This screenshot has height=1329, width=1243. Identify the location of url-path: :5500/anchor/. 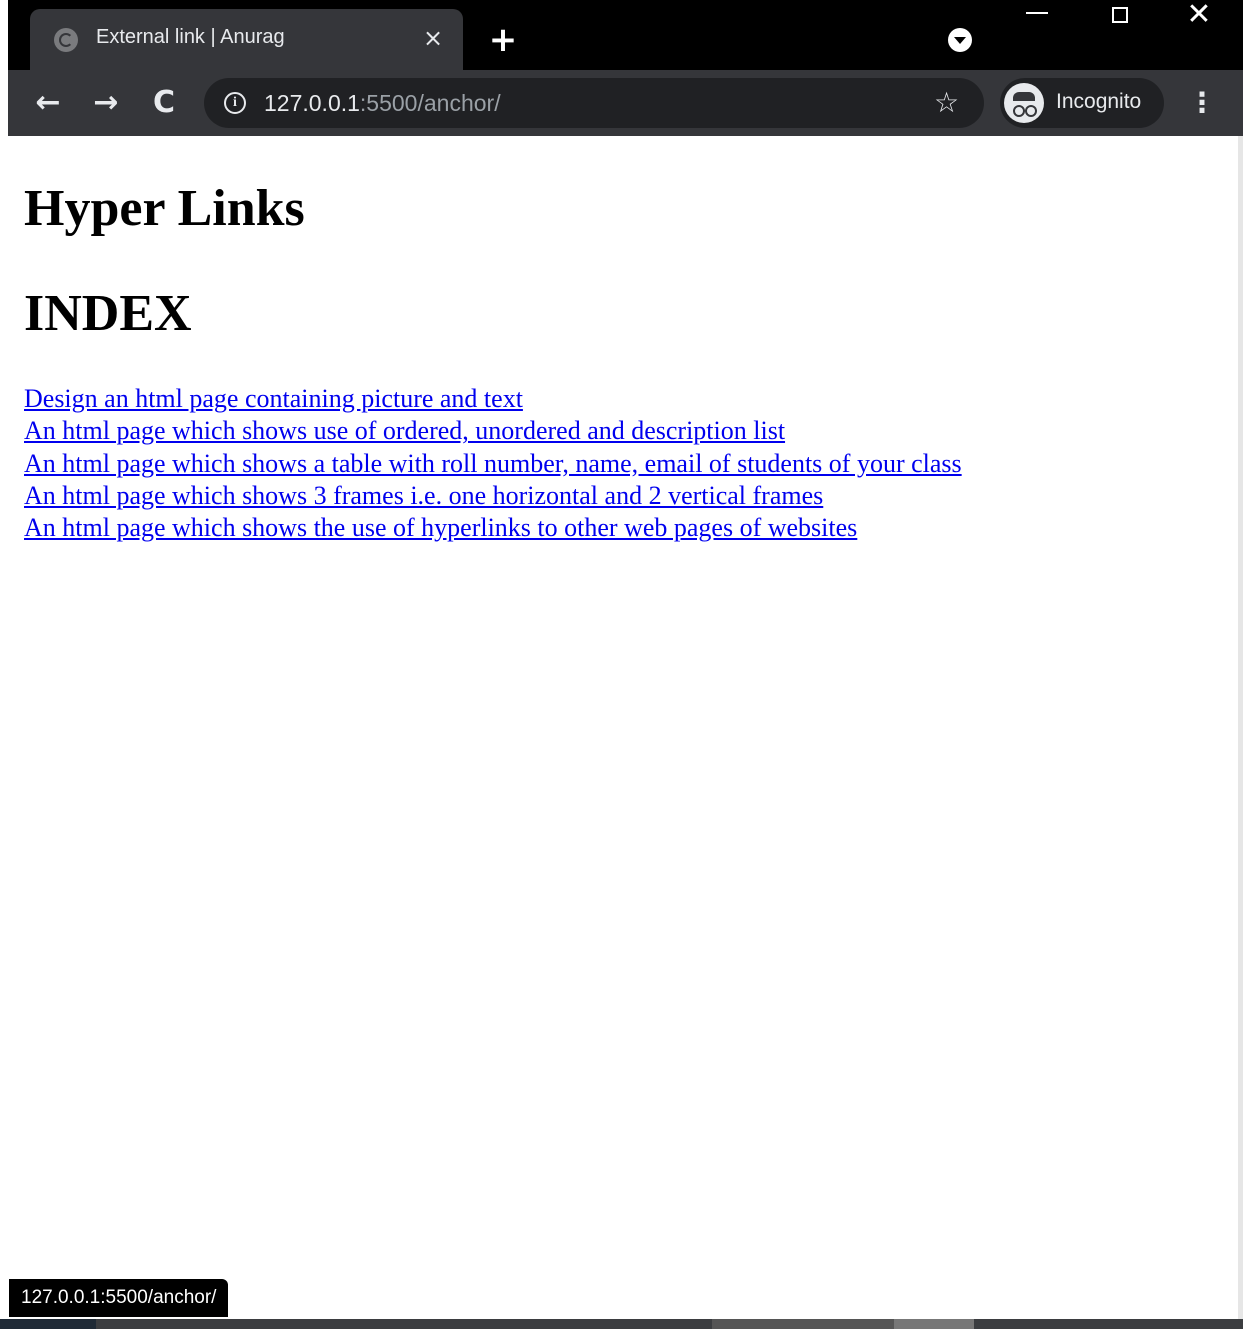
(430, 103).